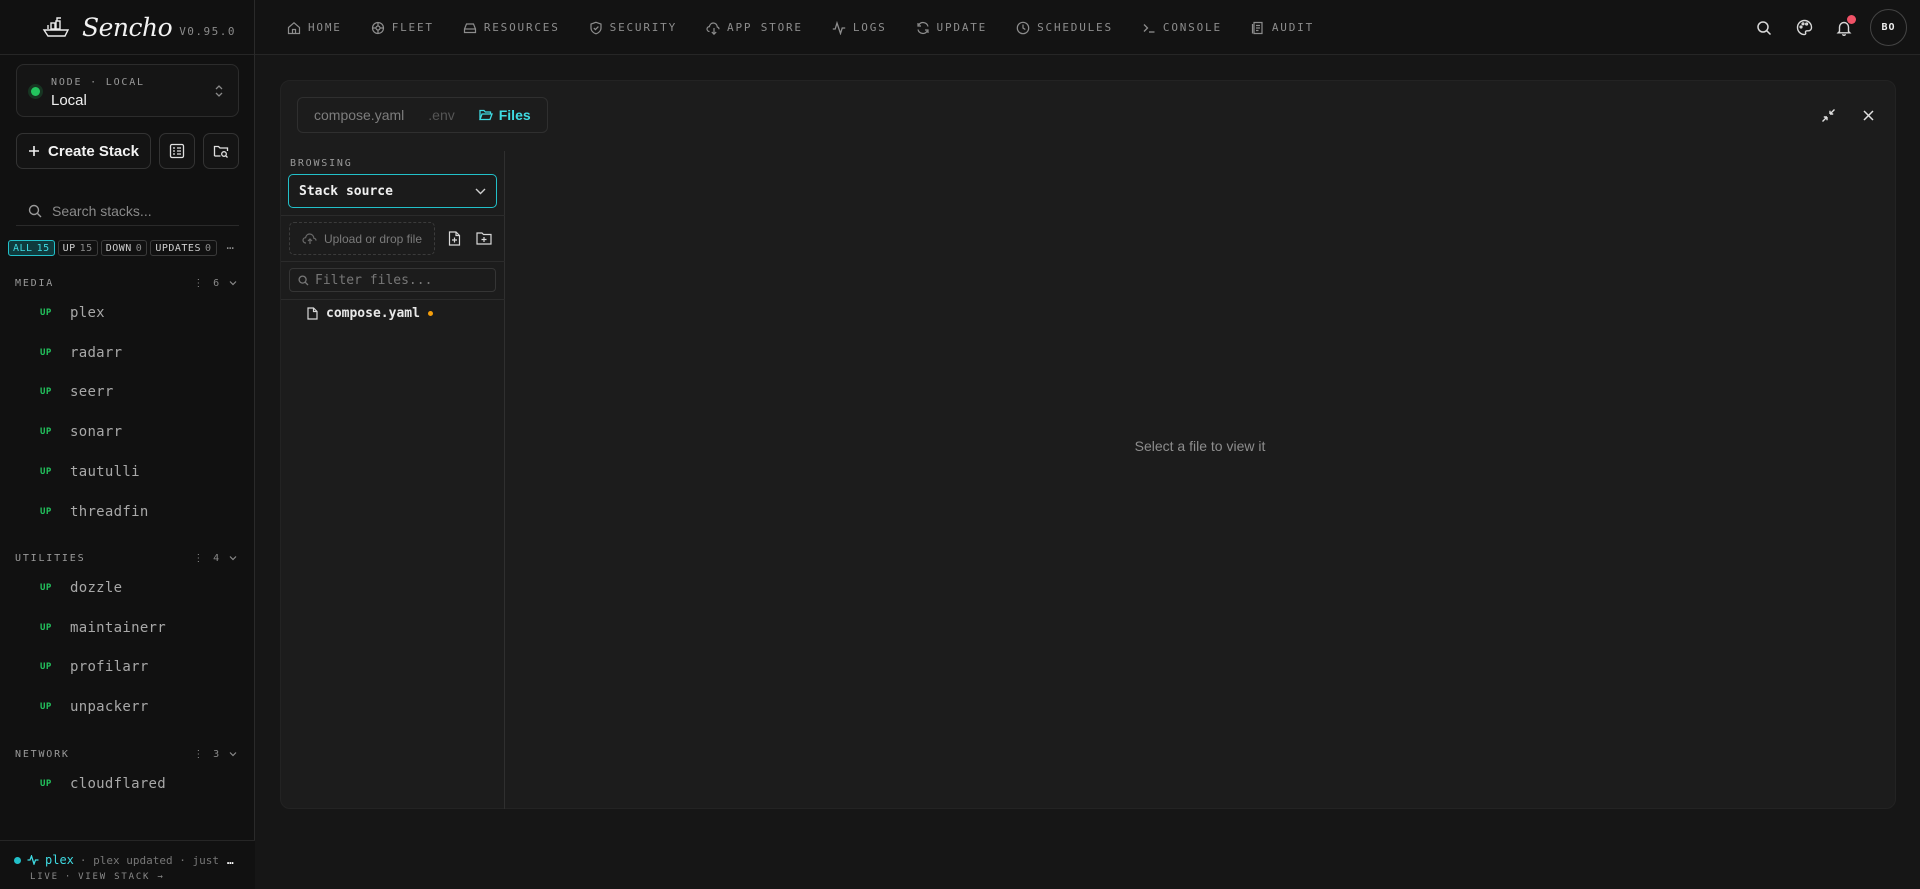  Describe the element at coordinates (441, 115) in the screenshot. I see `tab-env: .env` at that location.